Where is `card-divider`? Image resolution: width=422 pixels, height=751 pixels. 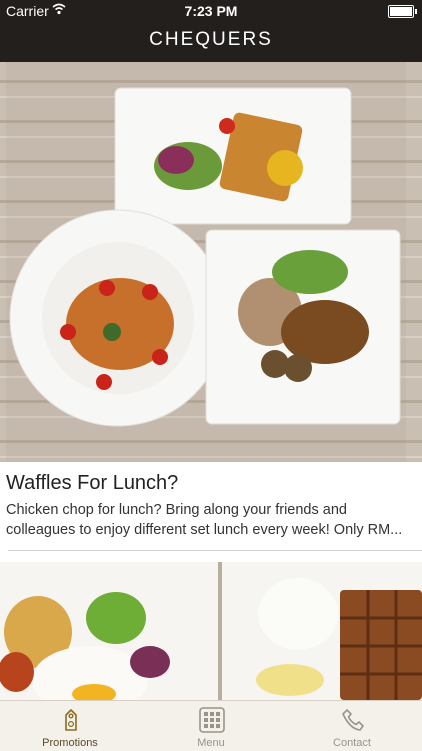 card-divider is located at coordinates (215, 550).